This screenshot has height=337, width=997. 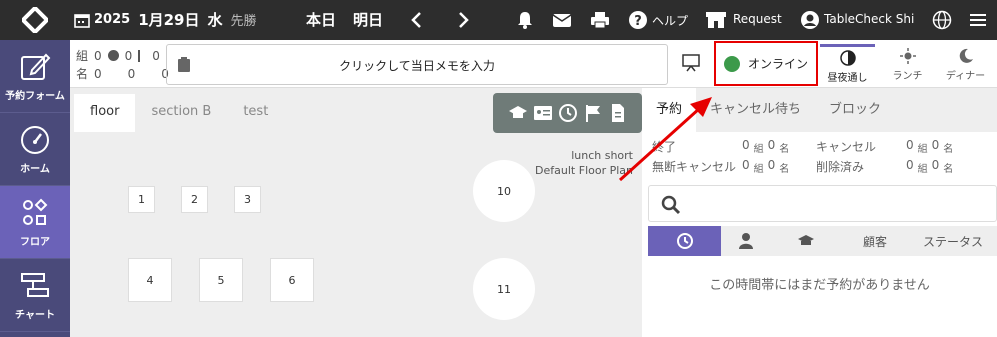 What do you see at coordinates (35, 242) in the screenshot?
I see `sidebar-item-label: フロア` at bounding box center [35, 242].